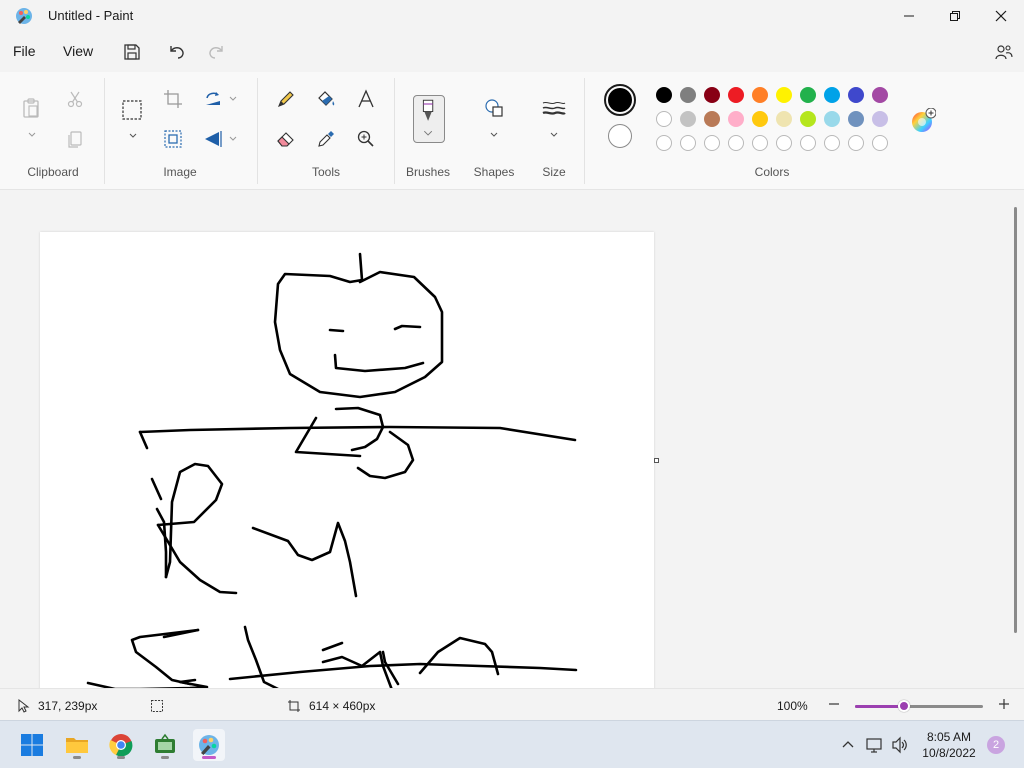 The width and height of the screenshot is (1024, 768). I want to click on zoom-slider-thumb, so click(903, 706).